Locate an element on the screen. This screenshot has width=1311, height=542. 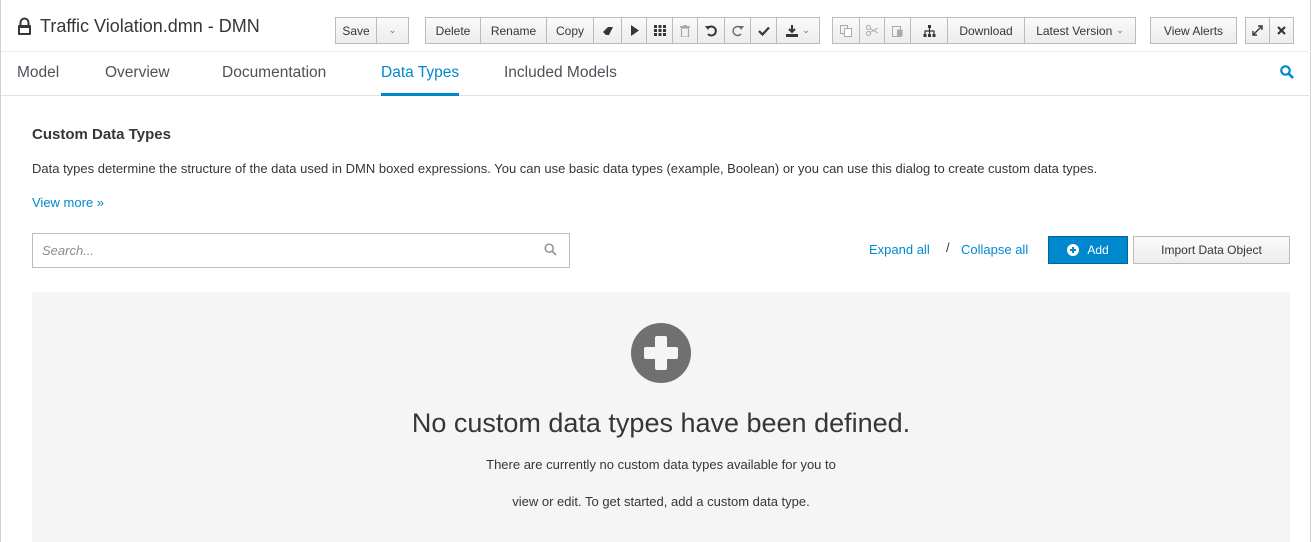
collapse-all-link: Collapse all is located at coordinates (994, 249).